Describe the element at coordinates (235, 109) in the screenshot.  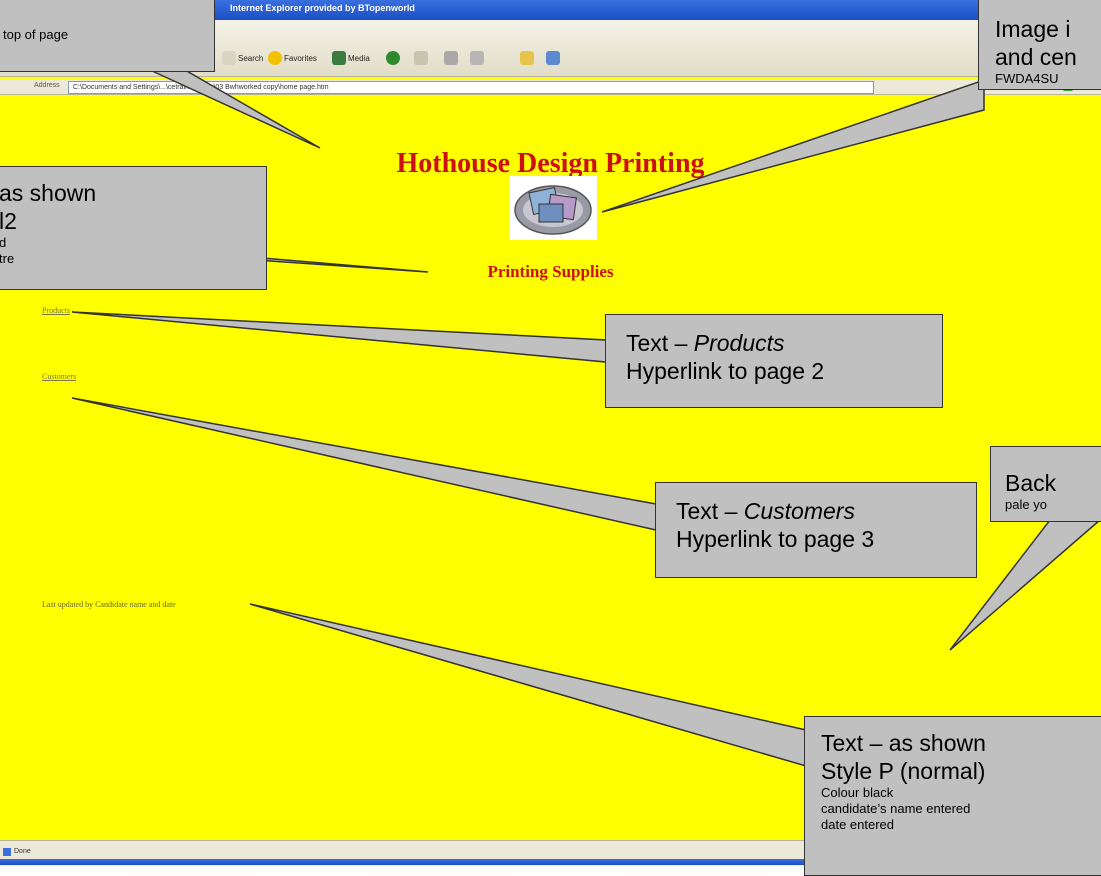
I see `pointer-top` at that location.